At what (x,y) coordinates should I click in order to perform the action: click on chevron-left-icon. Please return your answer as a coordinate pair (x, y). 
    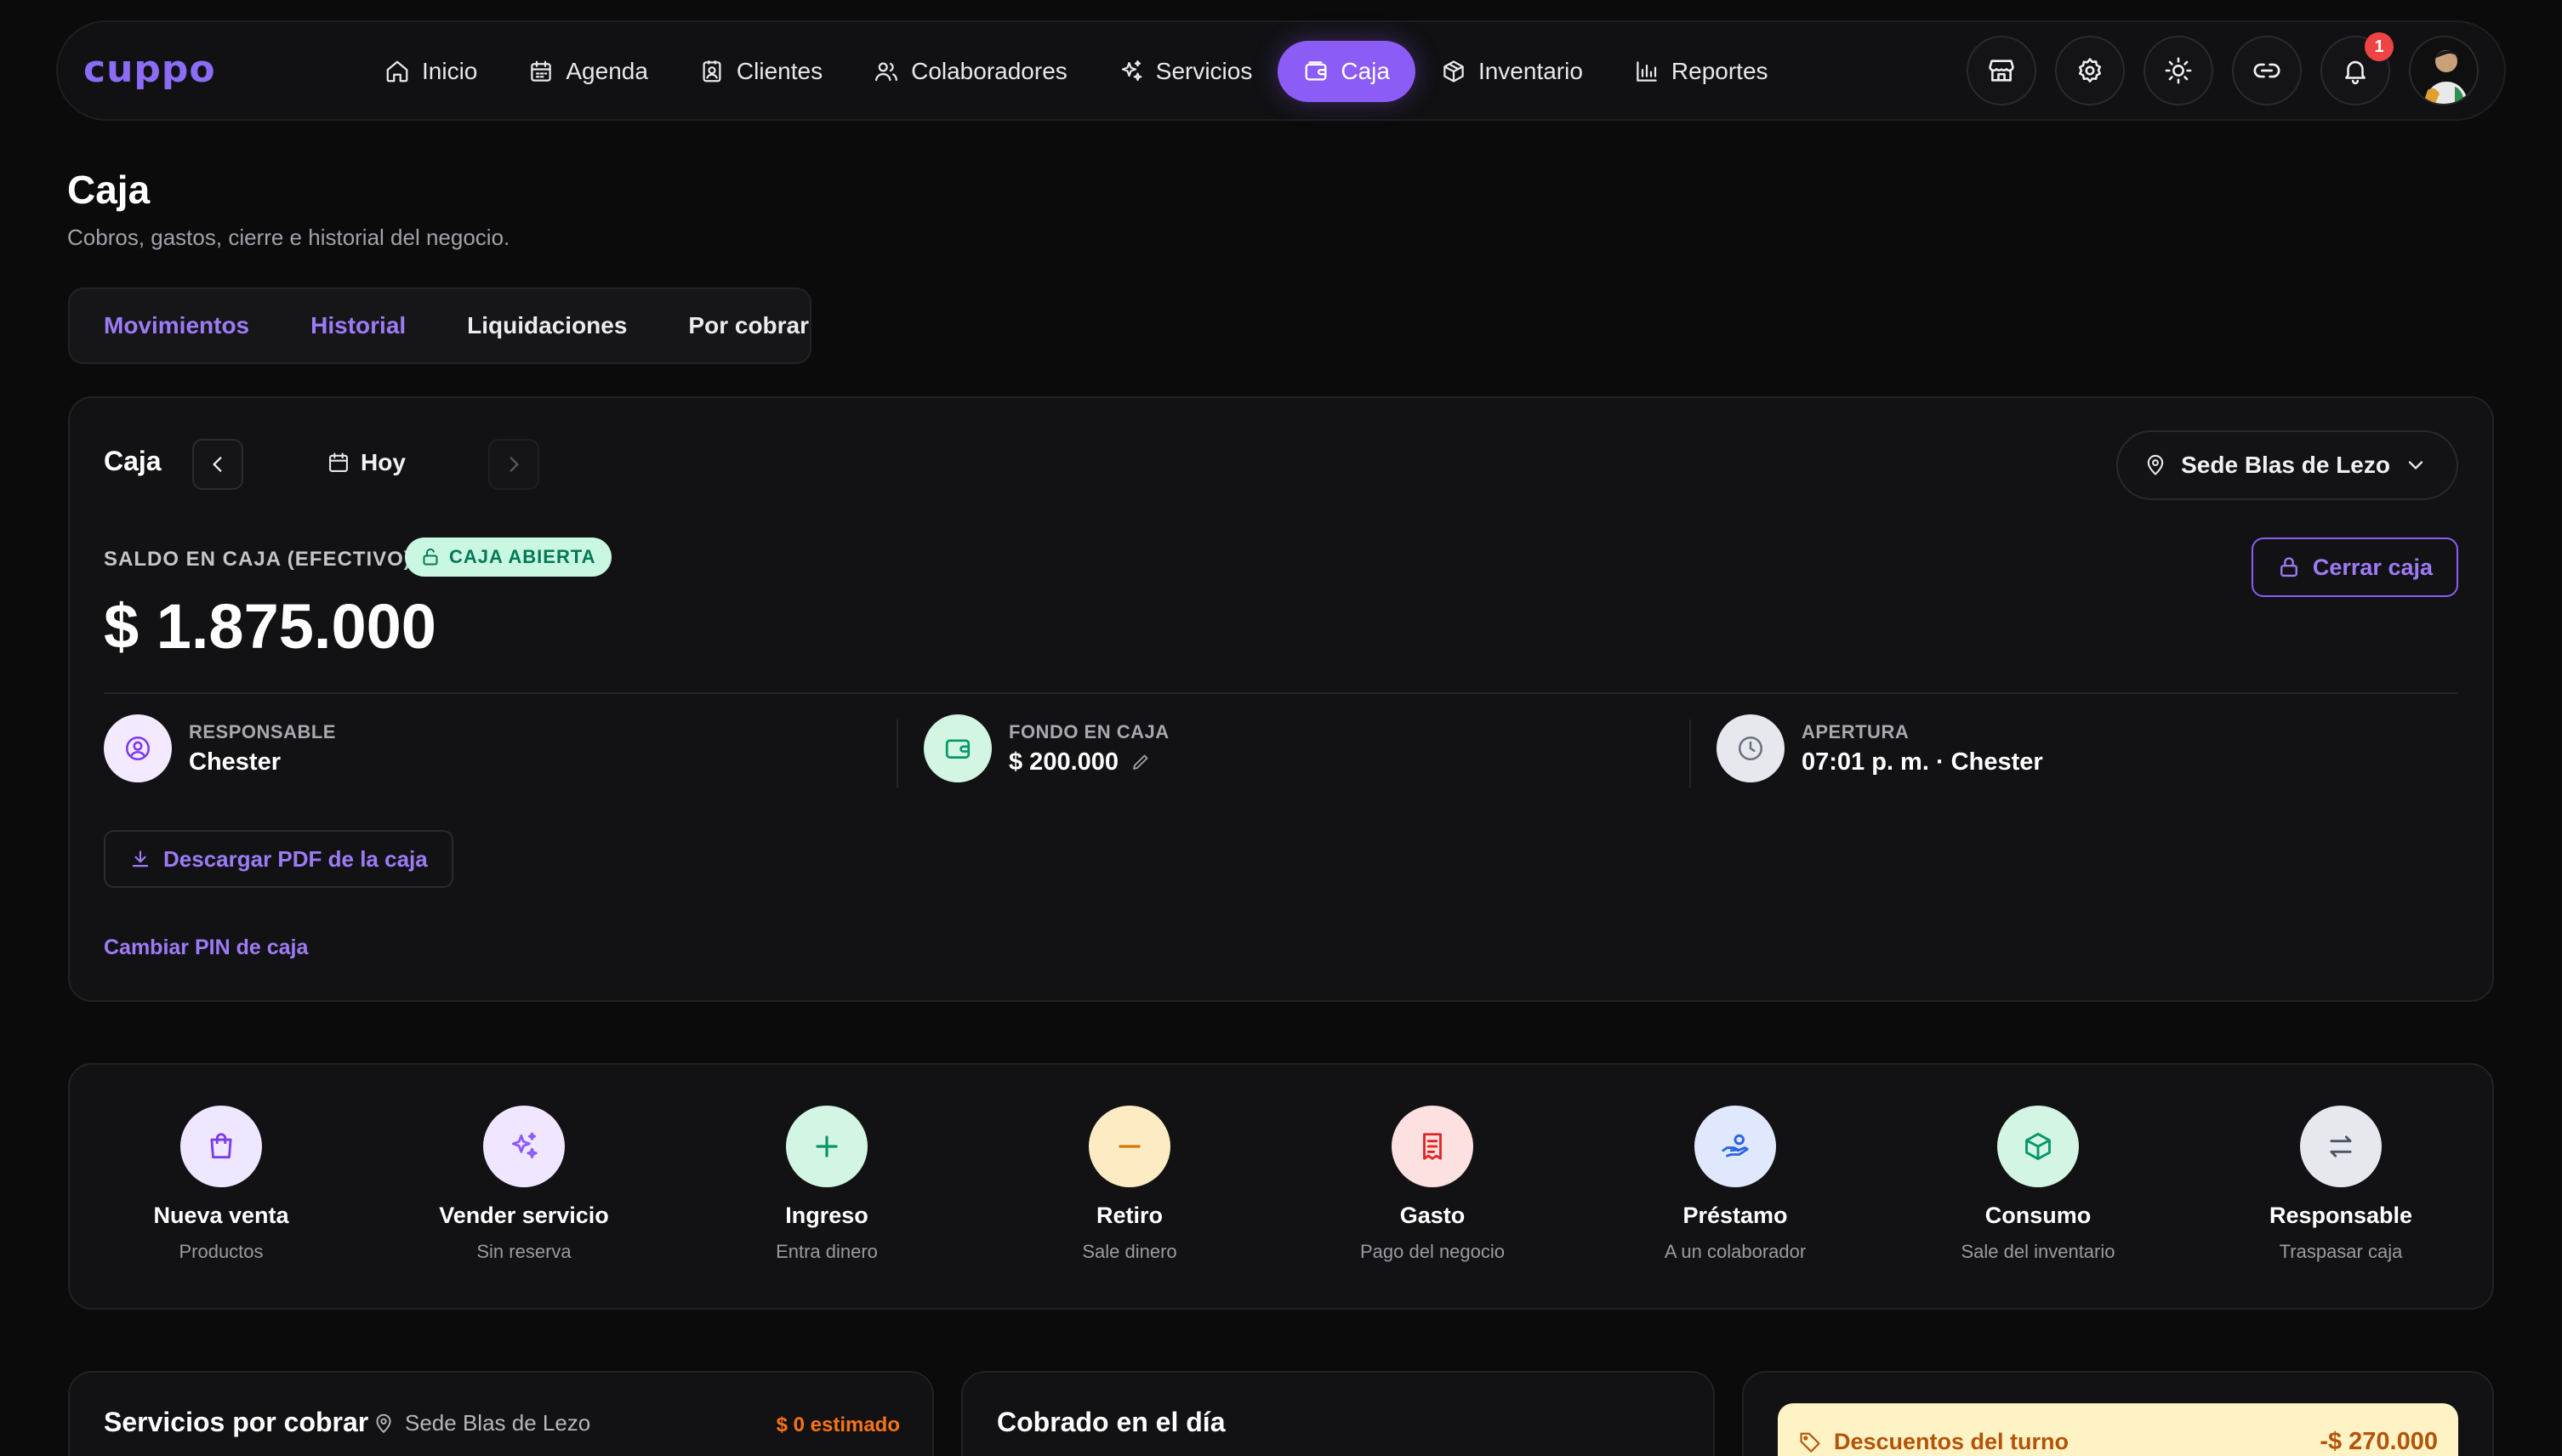
    Looking at the image, I should click on (218, 464).